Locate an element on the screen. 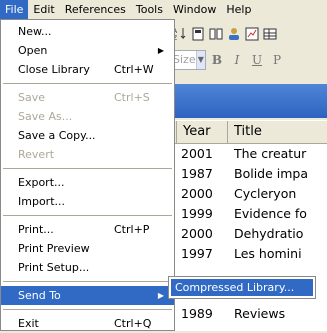 The image size is (327, 333). menu-item-send-to: Send To ▶ is located at coordinates (87, 295).